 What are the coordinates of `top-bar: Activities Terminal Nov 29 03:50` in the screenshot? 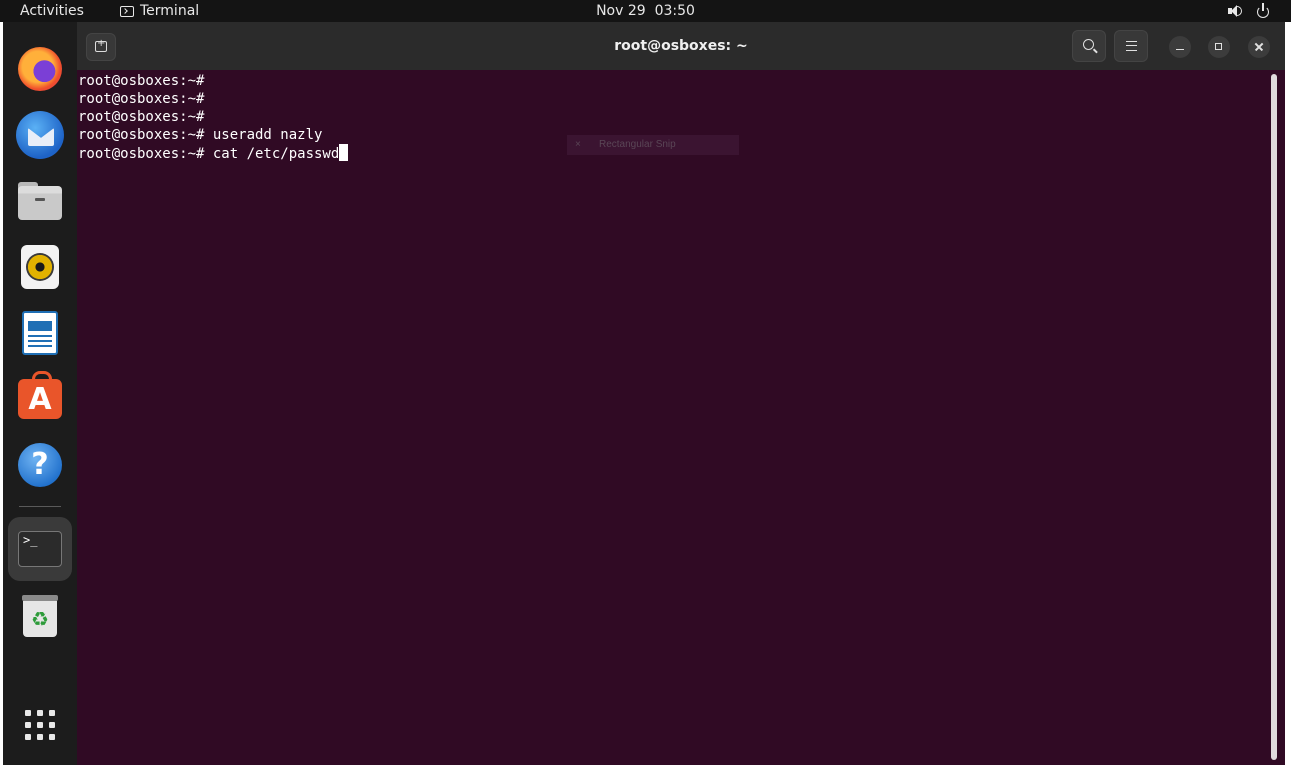 It's located at (645, 11).